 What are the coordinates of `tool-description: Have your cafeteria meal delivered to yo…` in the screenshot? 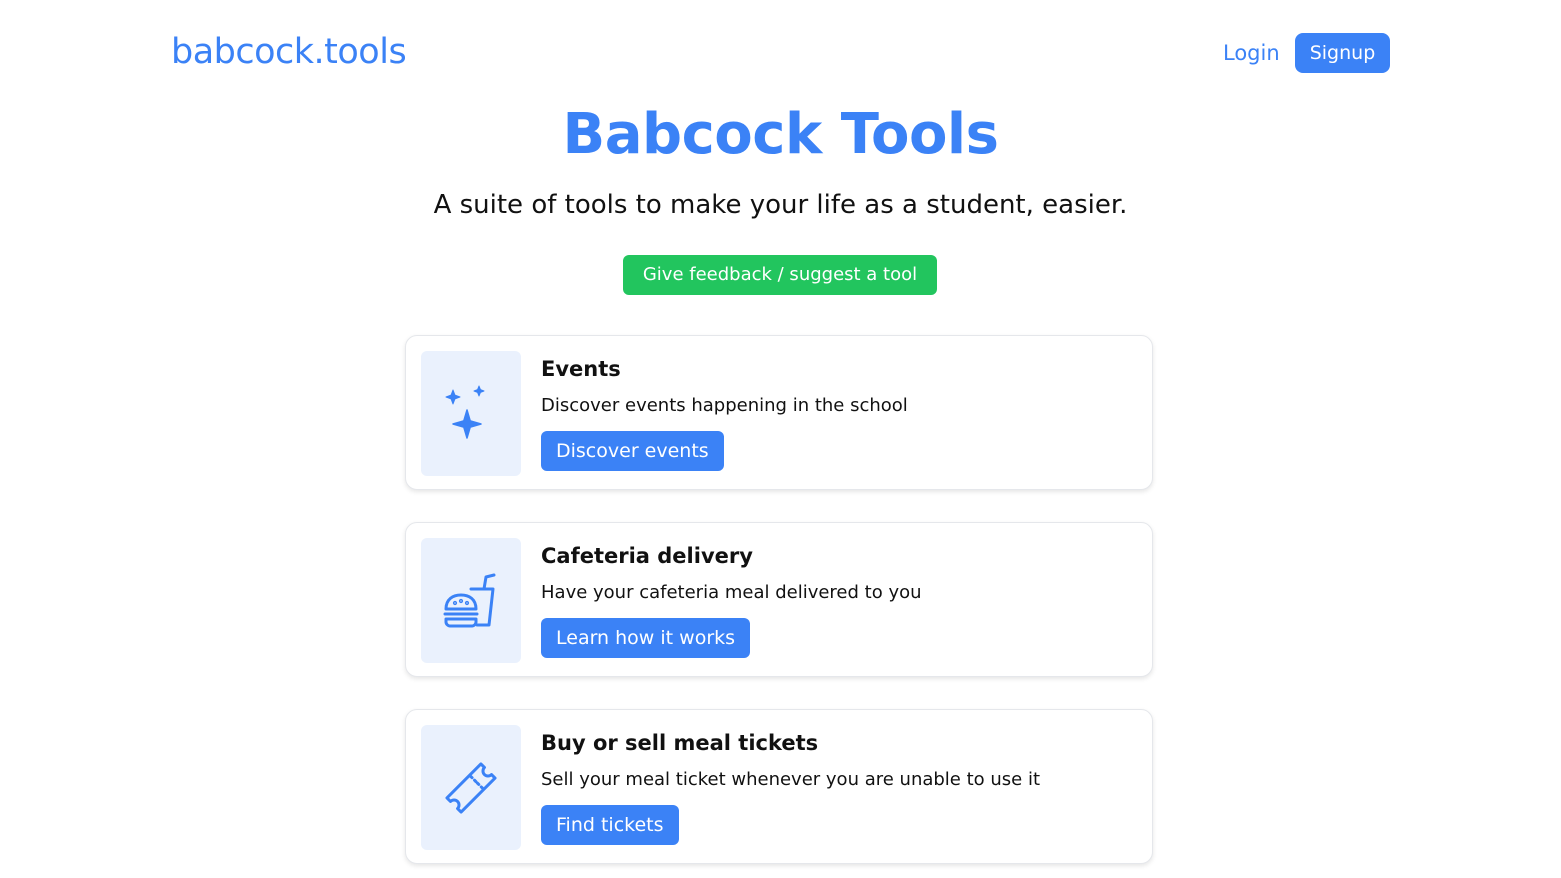 It's located at (731, 592).